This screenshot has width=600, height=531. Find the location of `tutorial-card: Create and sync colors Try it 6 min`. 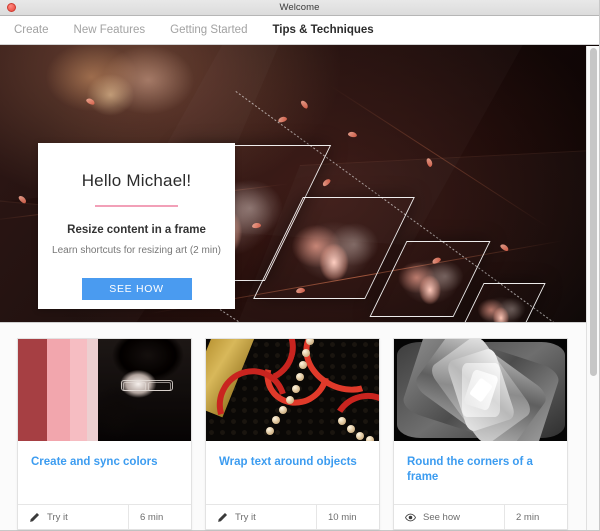

tutorial-card: Create and sync colors Try it 6 min is located at coordinates (104, 434).